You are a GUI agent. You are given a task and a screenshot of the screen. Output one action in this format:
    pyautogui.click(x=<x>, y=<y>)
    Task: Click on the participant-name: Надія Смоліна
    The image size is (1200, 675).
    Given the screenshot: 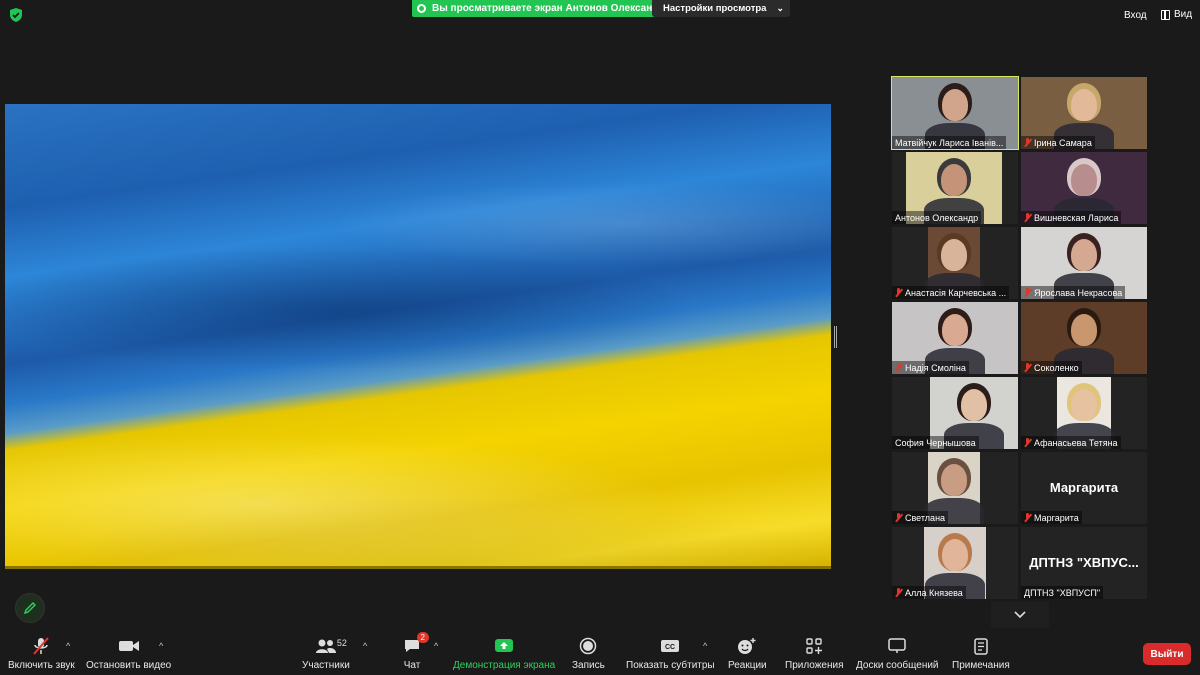 What is the action you would take?
    pyautogui.click(x=935, y=367)
    